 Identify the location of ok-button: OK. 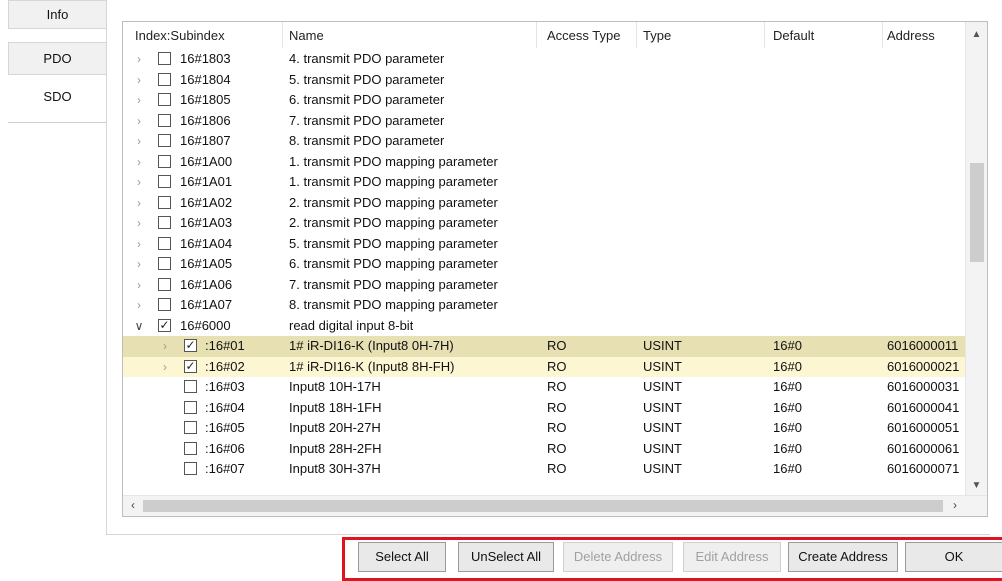
(953, 557).